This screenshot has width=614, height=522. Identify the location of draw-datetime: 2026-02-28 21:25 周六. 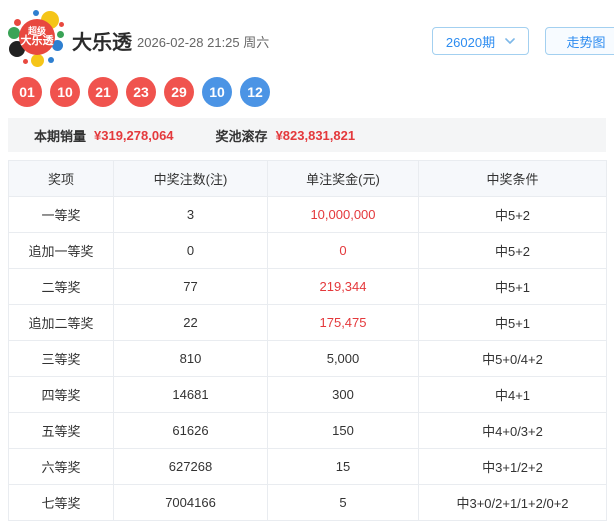
(203, 42).